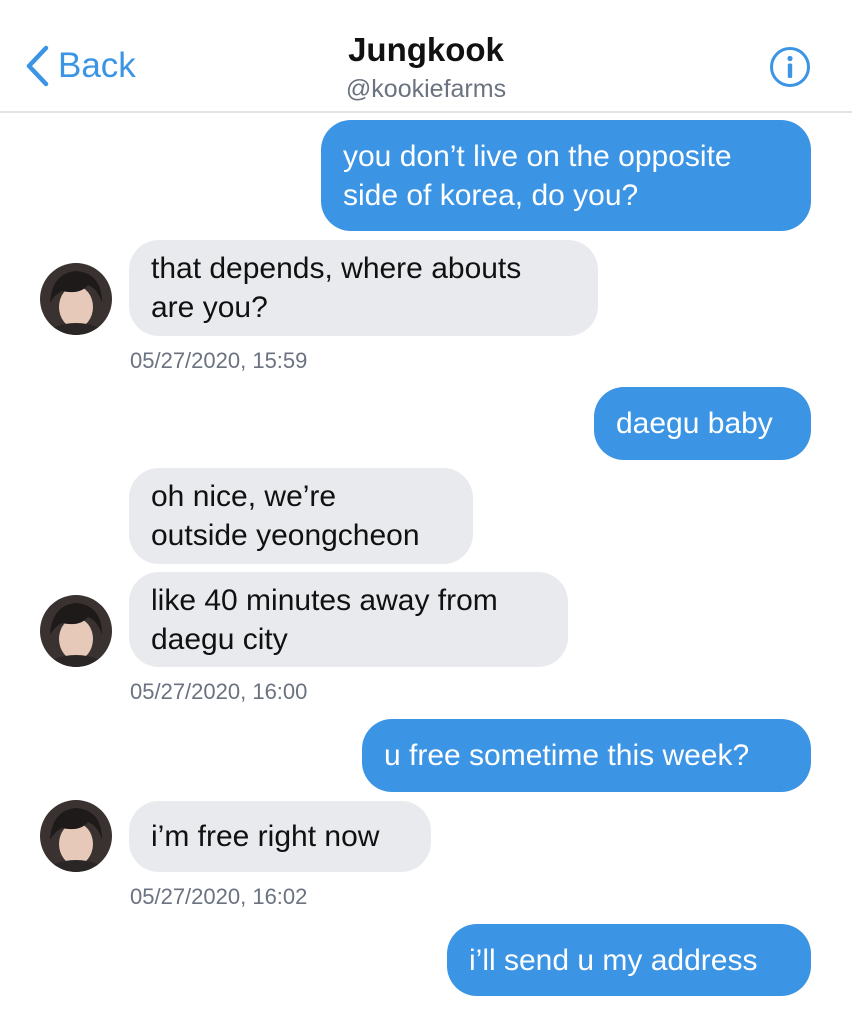  What do you see at coordinates (426, 89) in the screenshot?
I see `contact-handle: @kookiefarms` at bounding box center [426, 89].